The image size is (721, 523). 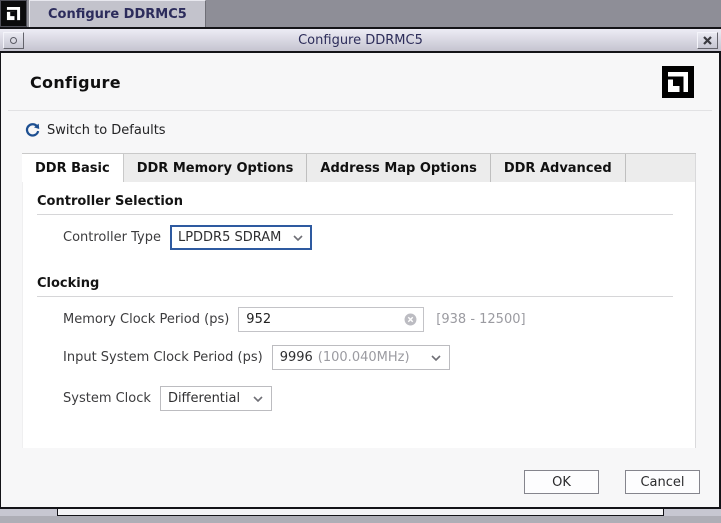 I want to click on memory-clock-period-input, so click(x=322, y=319).